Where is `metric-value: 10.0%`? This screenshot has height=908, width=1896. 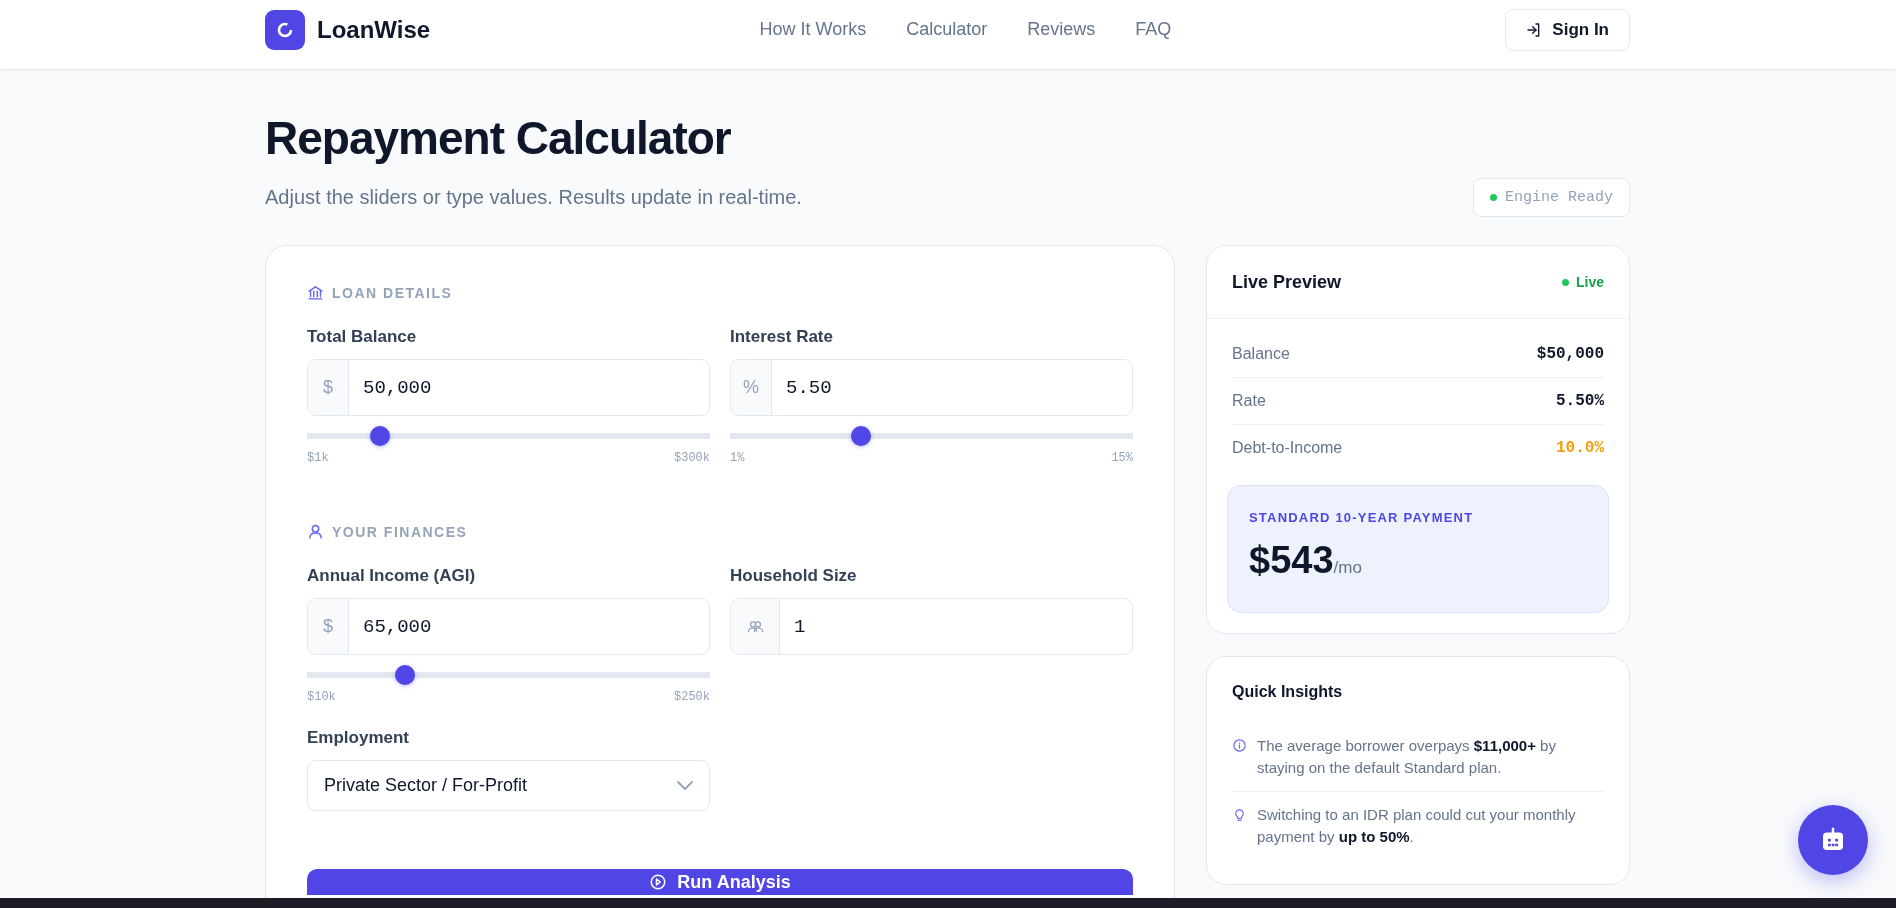 metric-value: 10.0% is located at coordinates (1580, 448).